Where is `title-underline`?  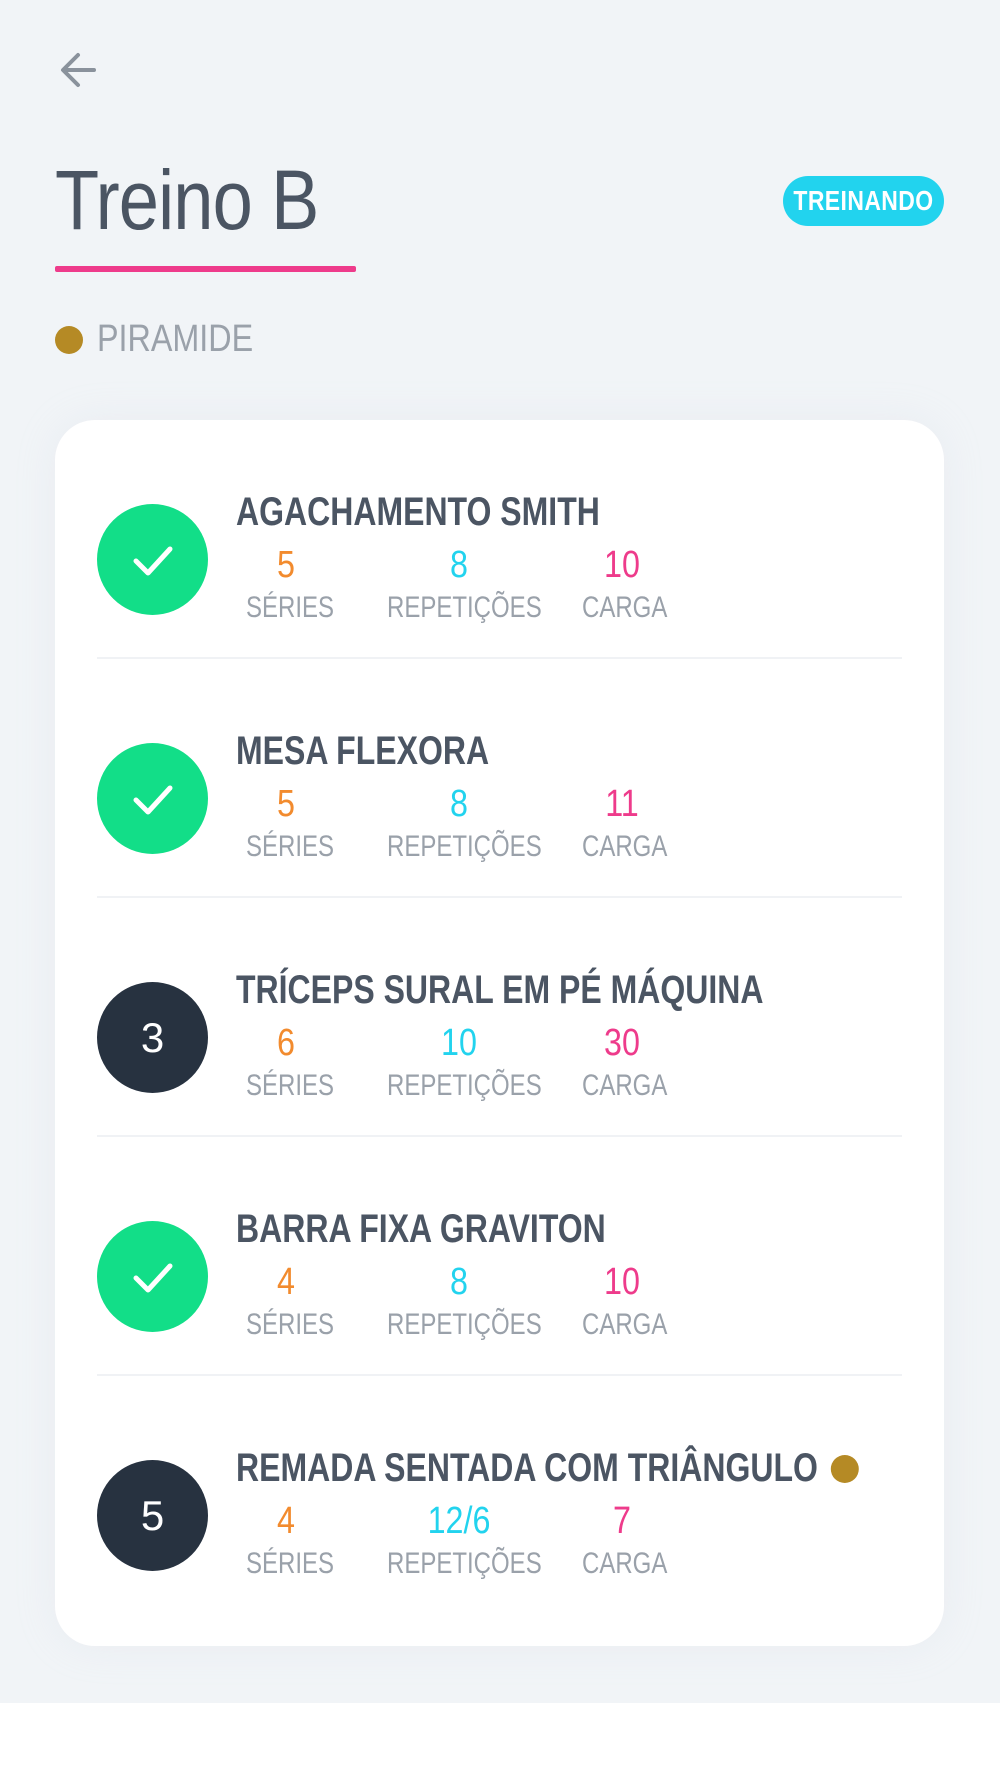 title-underline is located at coordinates (205, 269).